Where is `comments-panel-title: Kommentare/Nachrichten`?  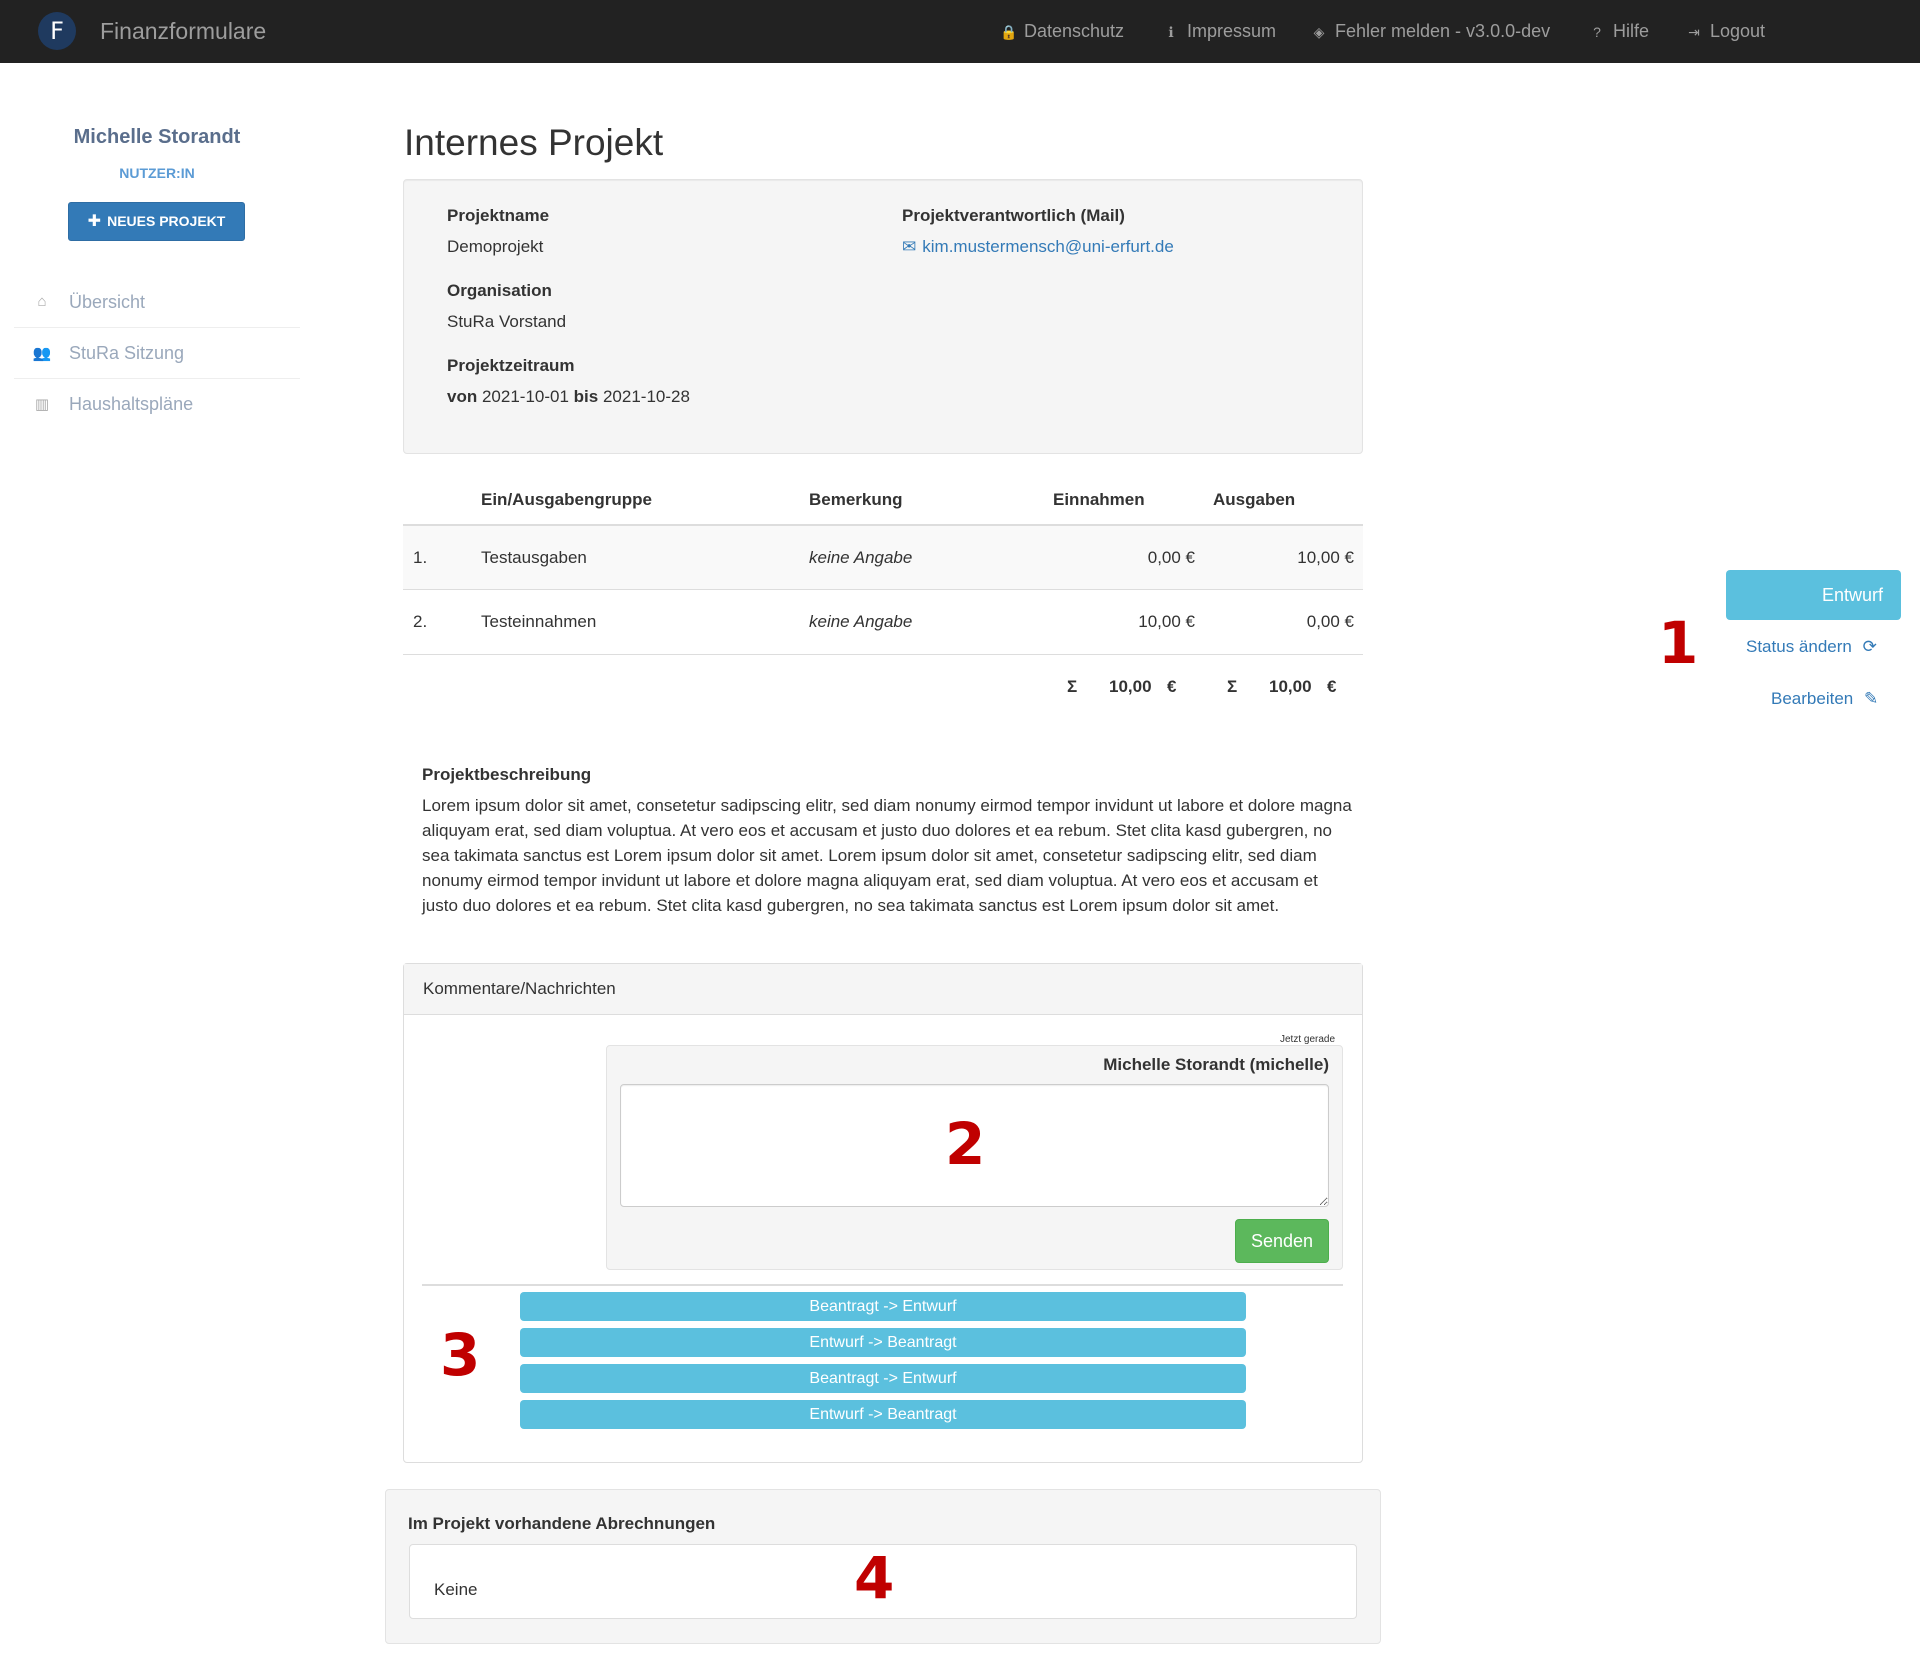
comments-panel-title: Kommentare/Nachrichten is located at coordinates (519, 988).